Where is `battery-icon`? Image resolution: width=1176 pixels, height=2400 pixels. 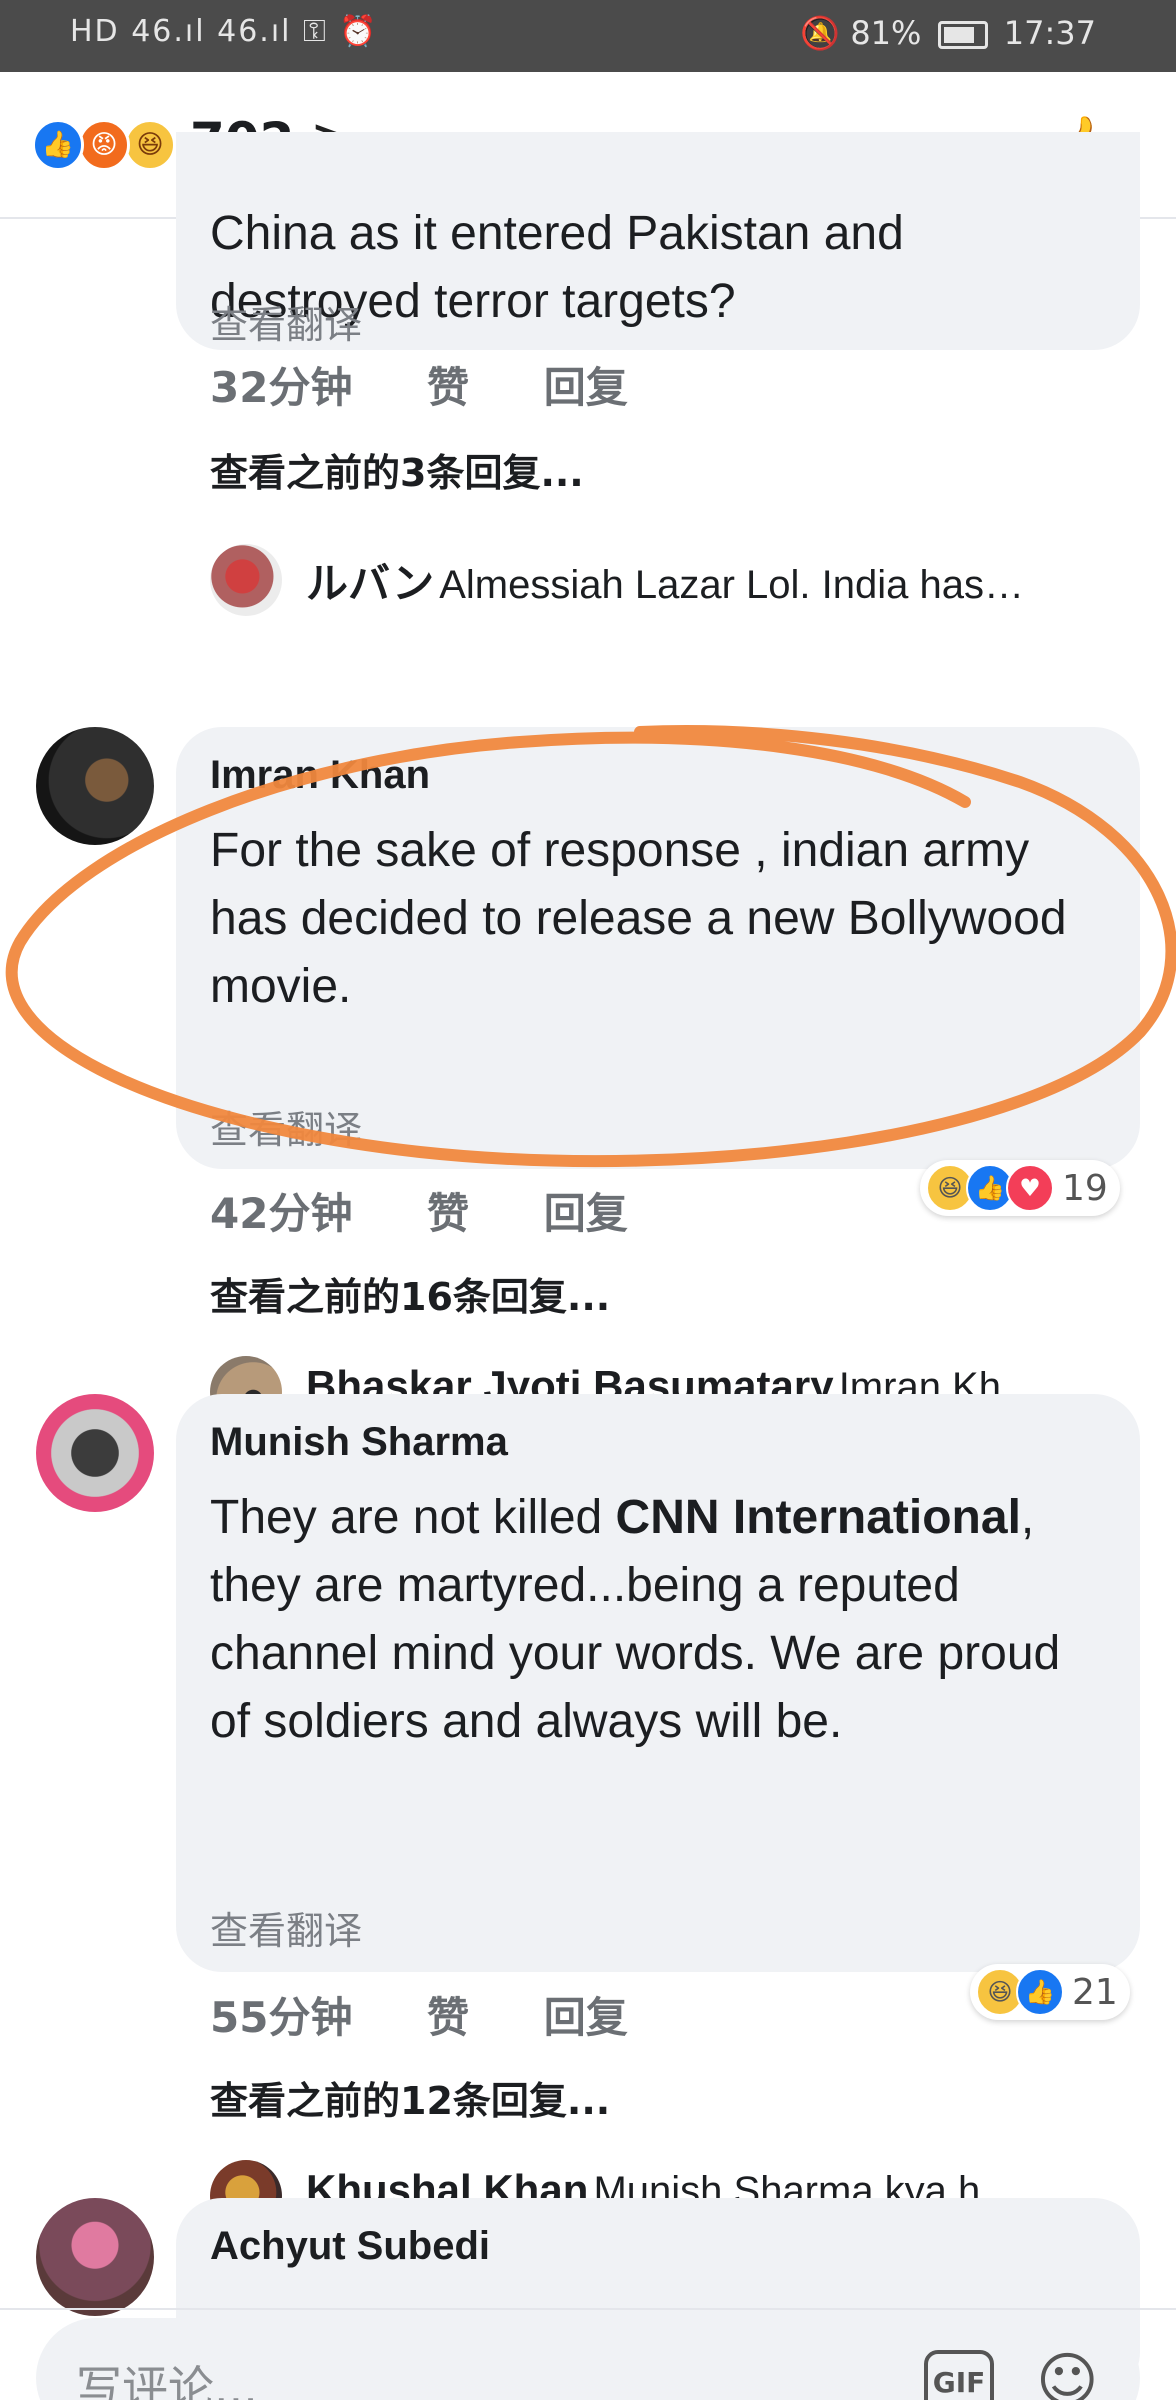
battery-icon is located at coordinates (962, 35).